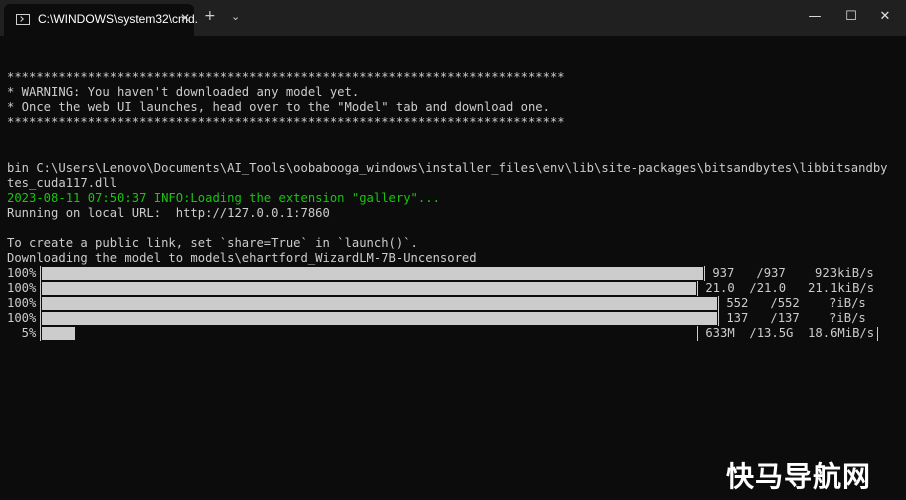 The image size is (906, 500). What do you see at coordinates (792, 318) in the screenshot?
I see `progress-stats: 137 /137 ?iB/s` at bounding box center [792, 318].